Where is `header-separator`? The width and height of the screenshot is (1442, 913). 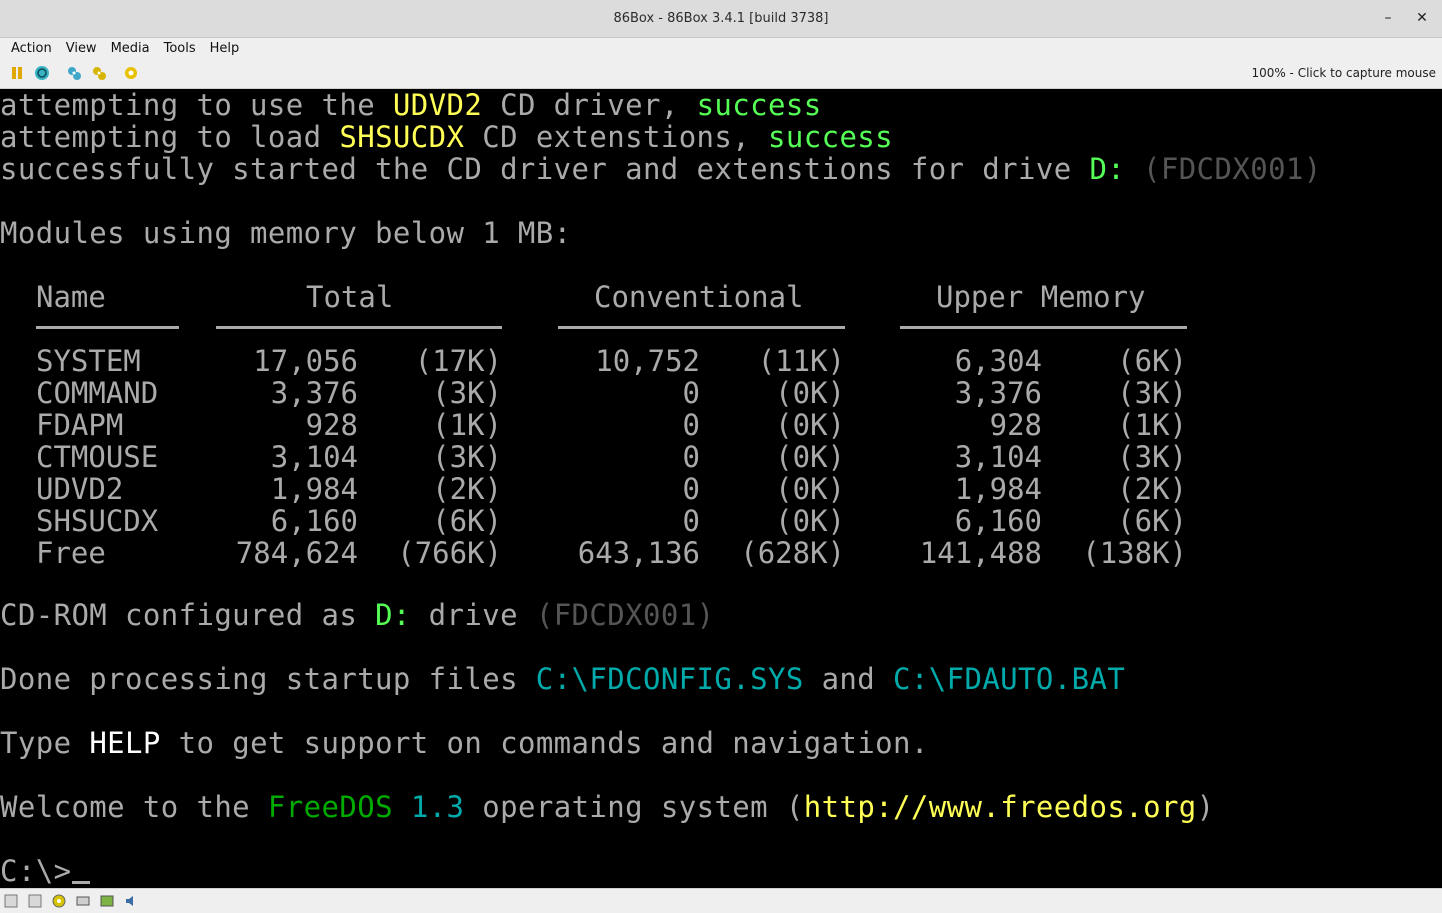 header-separator is located at coordinates (721, 328).